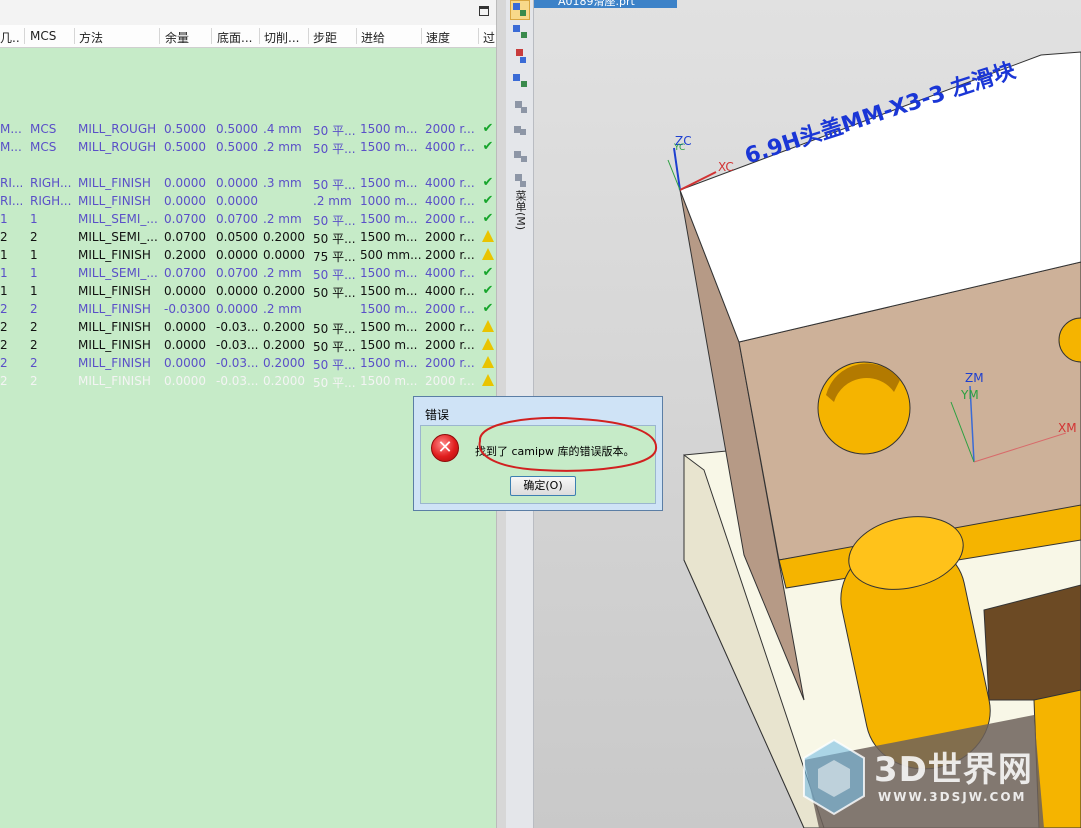 This screenshot has width=1081, height=828. What do you see at coordinates (282, 273) in the screenshot?
I see `operation-cell: .2 mm` at bounding box center [282, 273].